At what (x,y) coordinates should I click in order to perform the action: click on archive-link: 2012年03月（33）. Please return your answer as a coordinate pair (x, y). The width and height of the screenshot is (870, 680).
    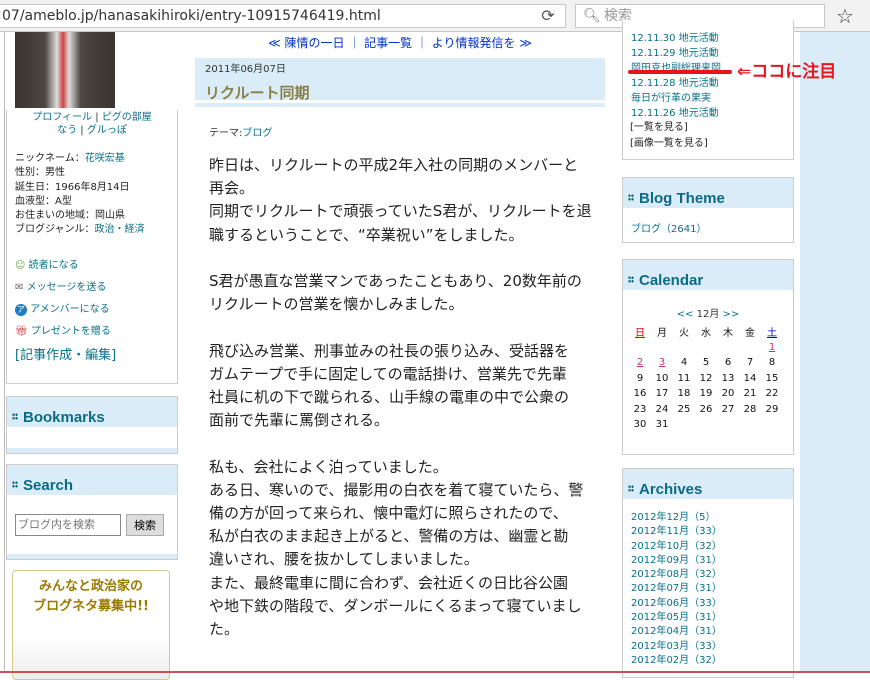
    Looking at the image, I should click on (676, 647).